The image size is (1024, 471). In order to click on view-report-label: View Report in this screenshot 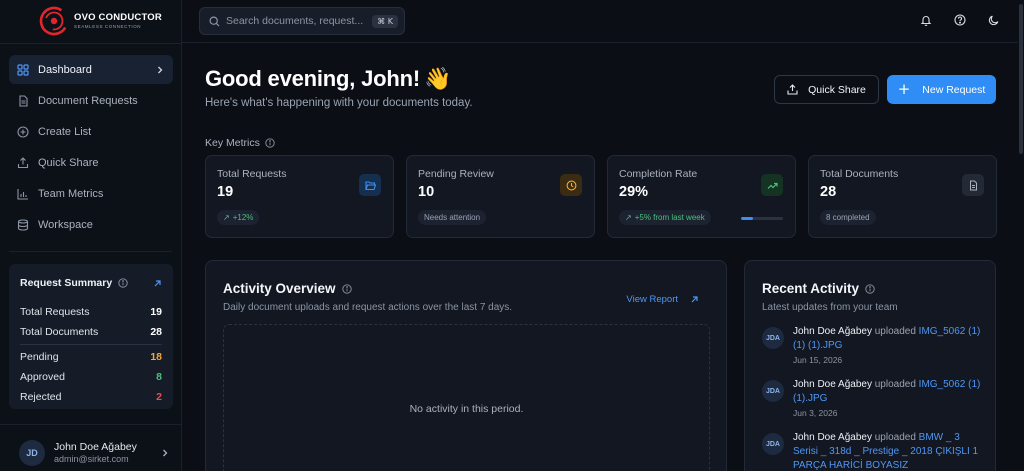, I will do `click(652, 299)`.